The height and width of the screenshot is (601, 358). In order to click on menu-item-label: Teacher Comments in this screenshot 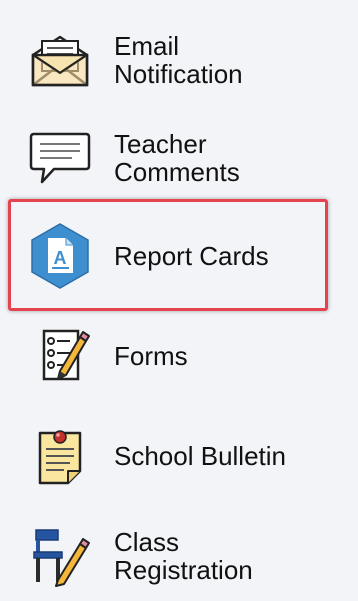, I will do `click(177, 158)`.